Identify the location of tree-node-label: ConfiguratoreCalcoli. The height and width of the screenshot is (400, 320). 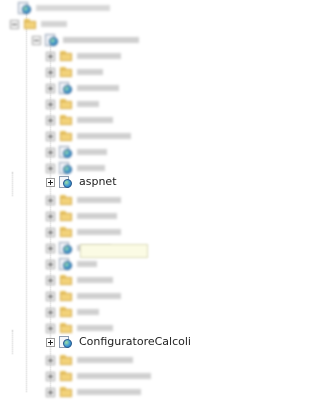
(135, 341).